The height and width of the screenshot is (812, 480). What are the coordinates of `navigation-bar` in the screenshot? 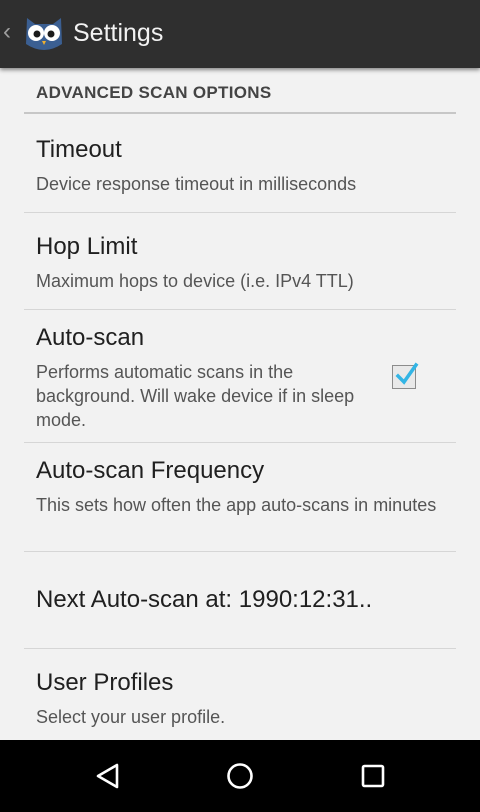 It's located at (240, 776).